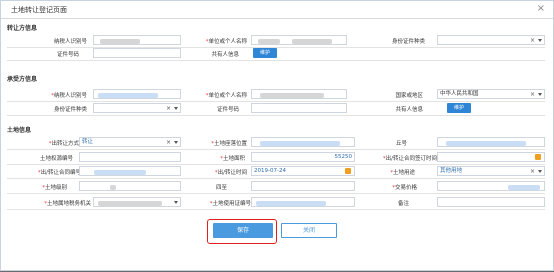 The width and height of the screenshot is (554, 272). Describe the element at coordinates (137, 202) in the screenshot. I see `tax-authority-select` at that location.